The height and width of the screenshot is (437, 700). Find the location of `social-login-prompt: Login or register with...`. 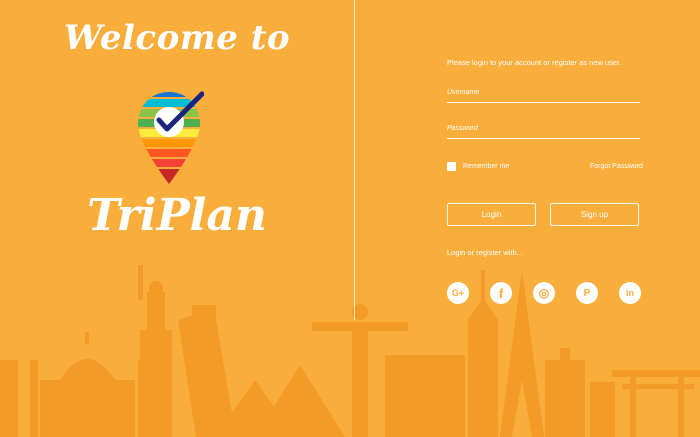

social-login-prompt: Login or register with... is located at coordinates (485, 252).